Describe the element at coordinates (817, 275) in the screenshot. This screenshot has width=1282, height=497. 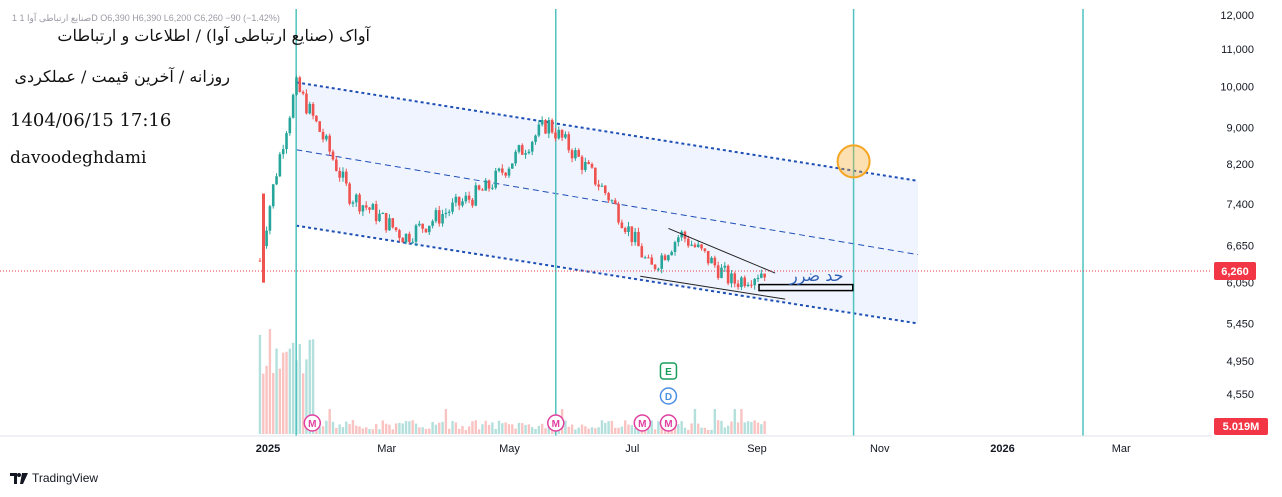
I see `stop-loss-label: حد ضرر` at that location.